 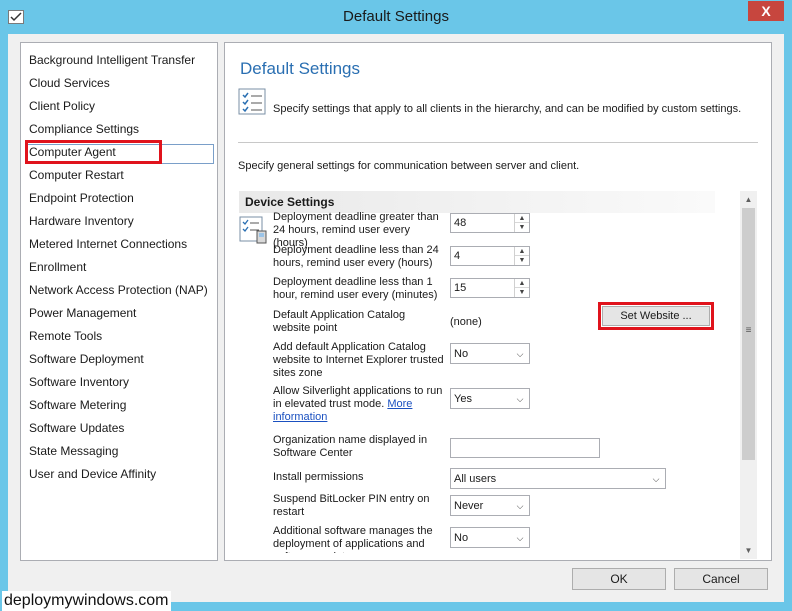 I want to click on install-permissions-value: All users, so click(x=475, y=479).